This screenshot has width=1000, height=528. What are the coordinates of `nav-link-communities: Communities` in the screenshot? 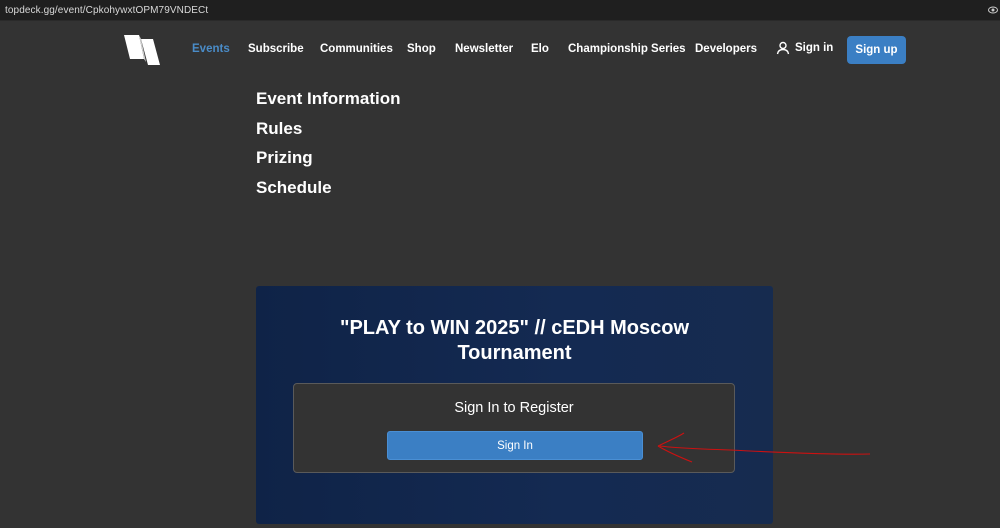 It's located at (356, 49).